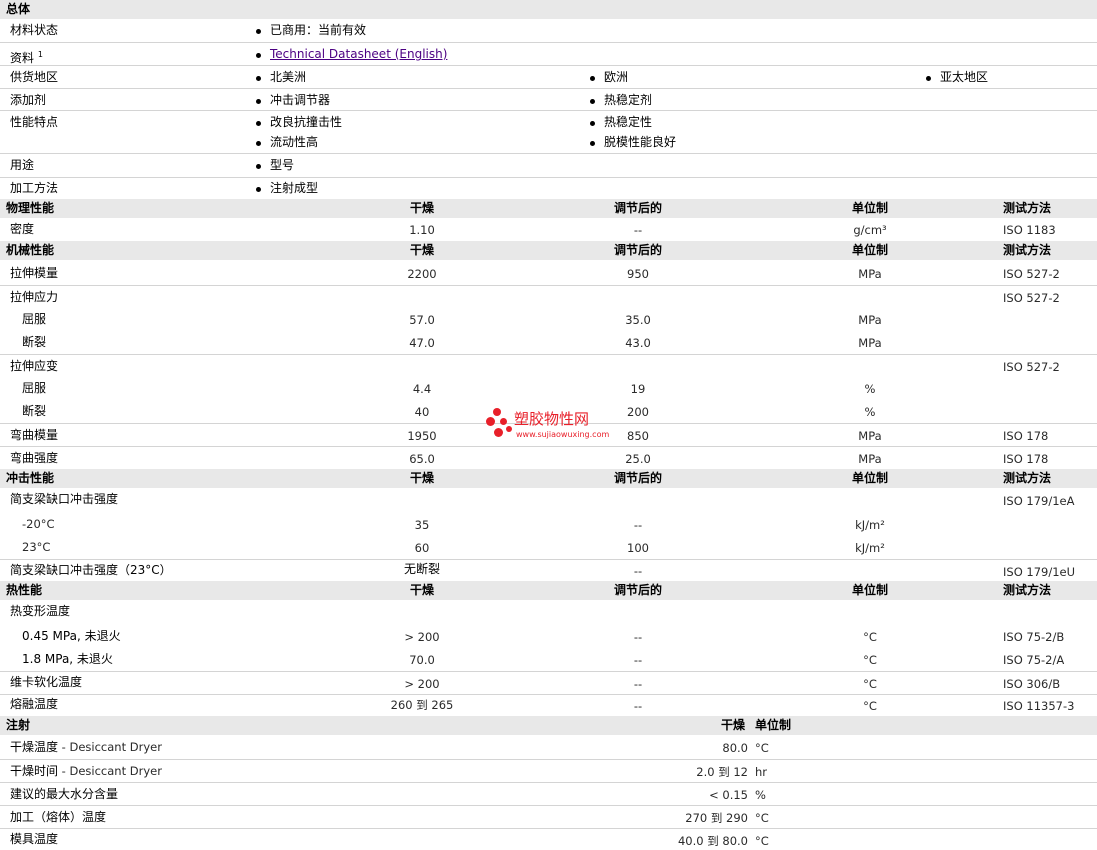 This screenshot has height=850, width=1097. What do you see at coordinates (548, 725) in the screenshot?
I see `section-header-injection: 注射 干燥 单位制` at bounding box center [548, 725].